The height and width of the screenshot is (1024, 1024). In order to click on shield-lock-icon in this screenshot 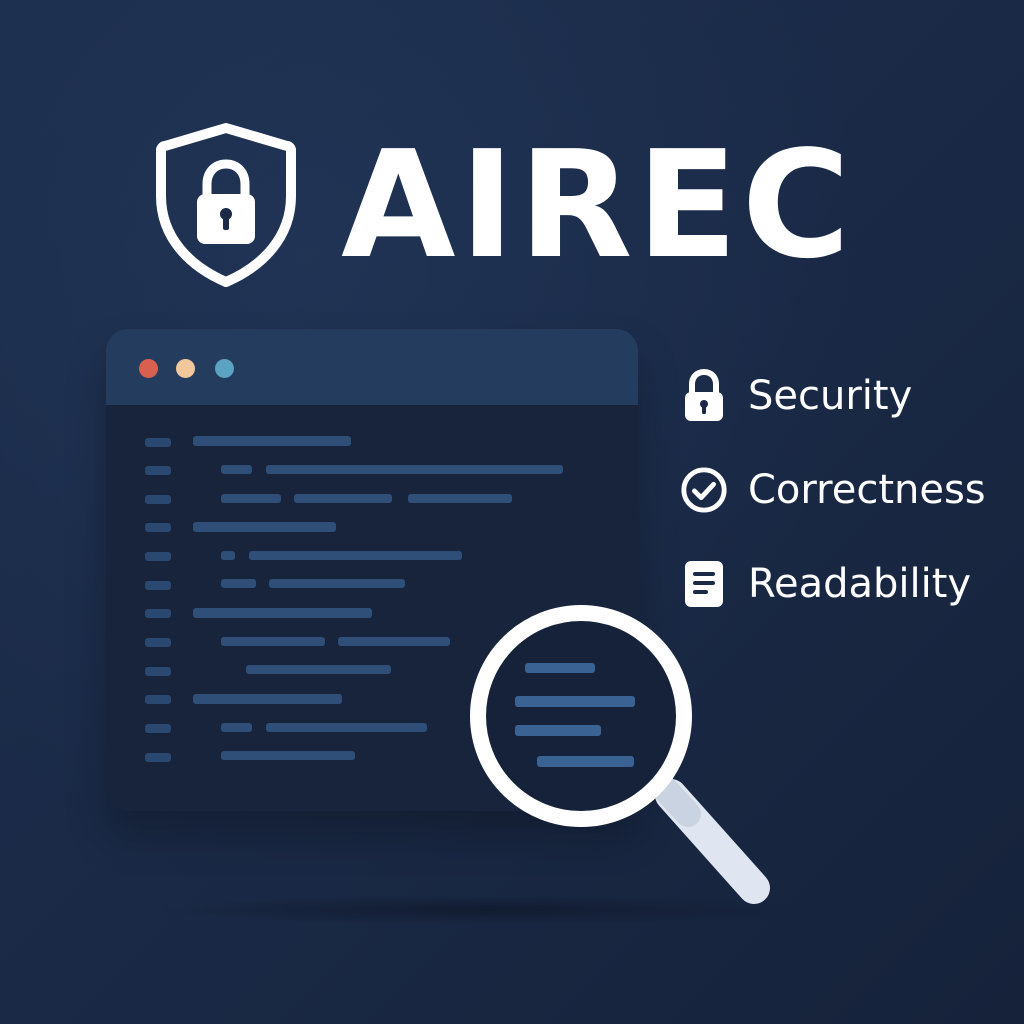, I will do `click(226, 205)`.